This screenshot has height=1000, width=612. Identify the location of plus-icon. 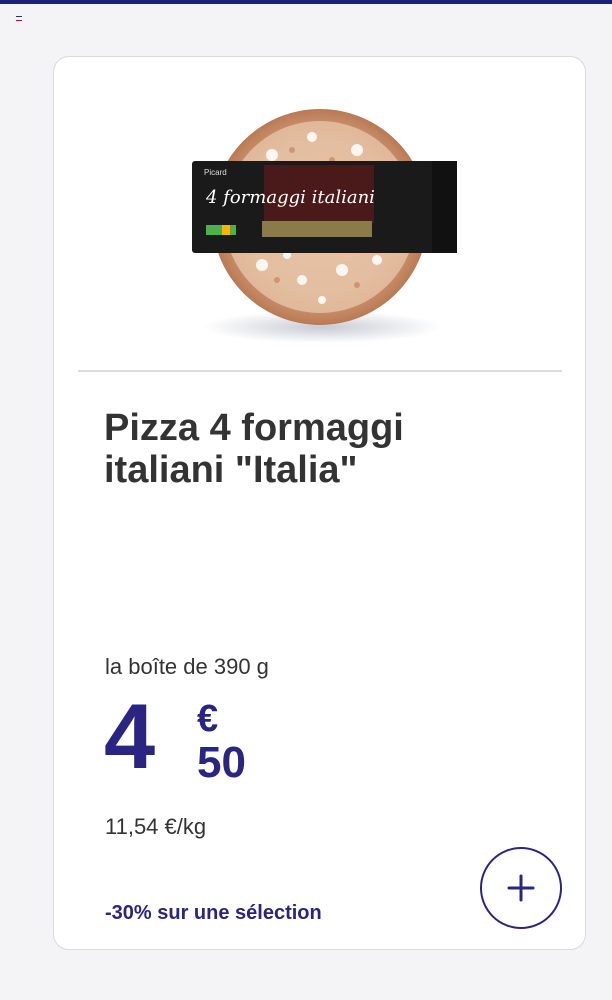
(521, 888).